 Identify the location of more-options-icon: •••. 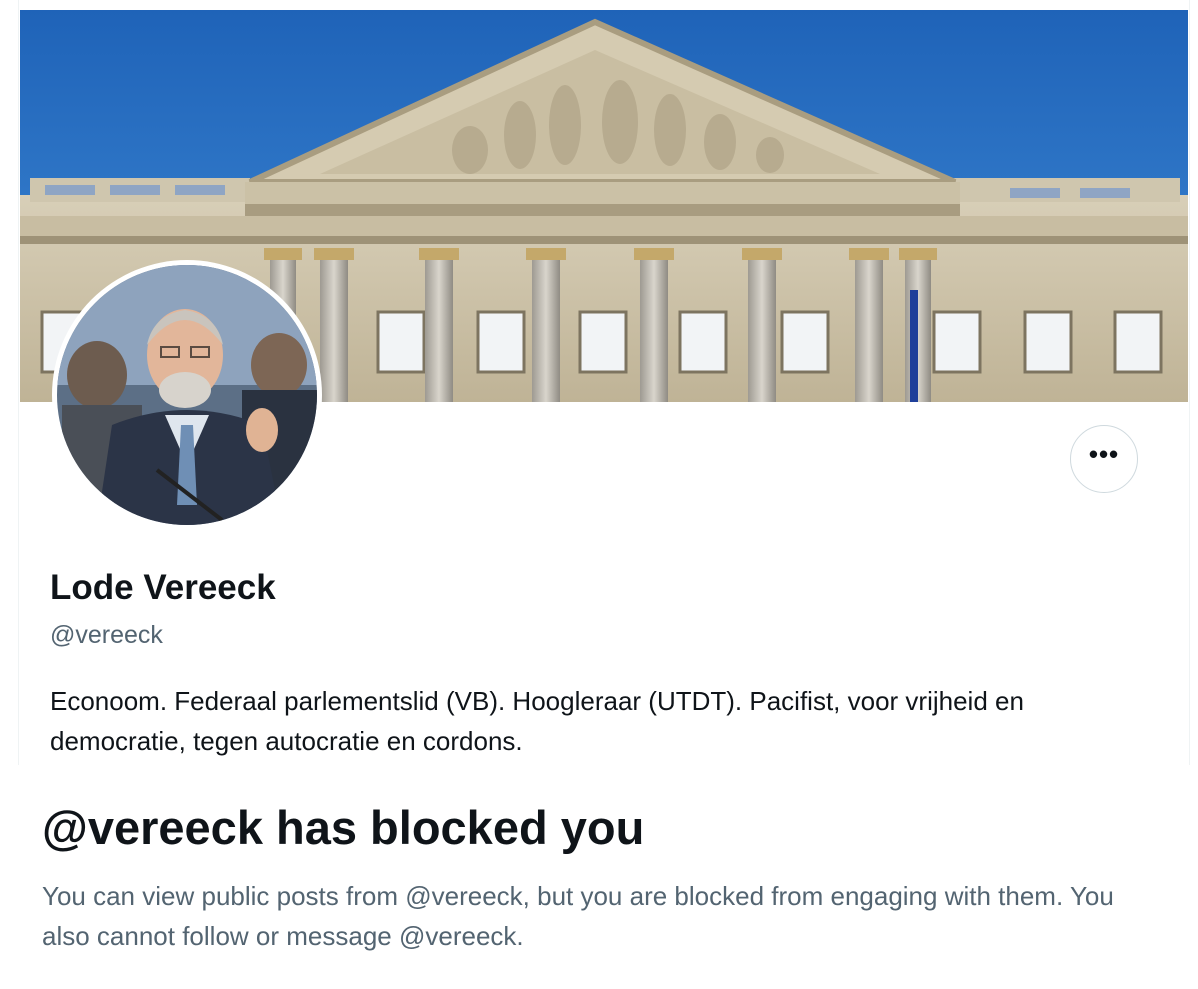
(1104, 454).